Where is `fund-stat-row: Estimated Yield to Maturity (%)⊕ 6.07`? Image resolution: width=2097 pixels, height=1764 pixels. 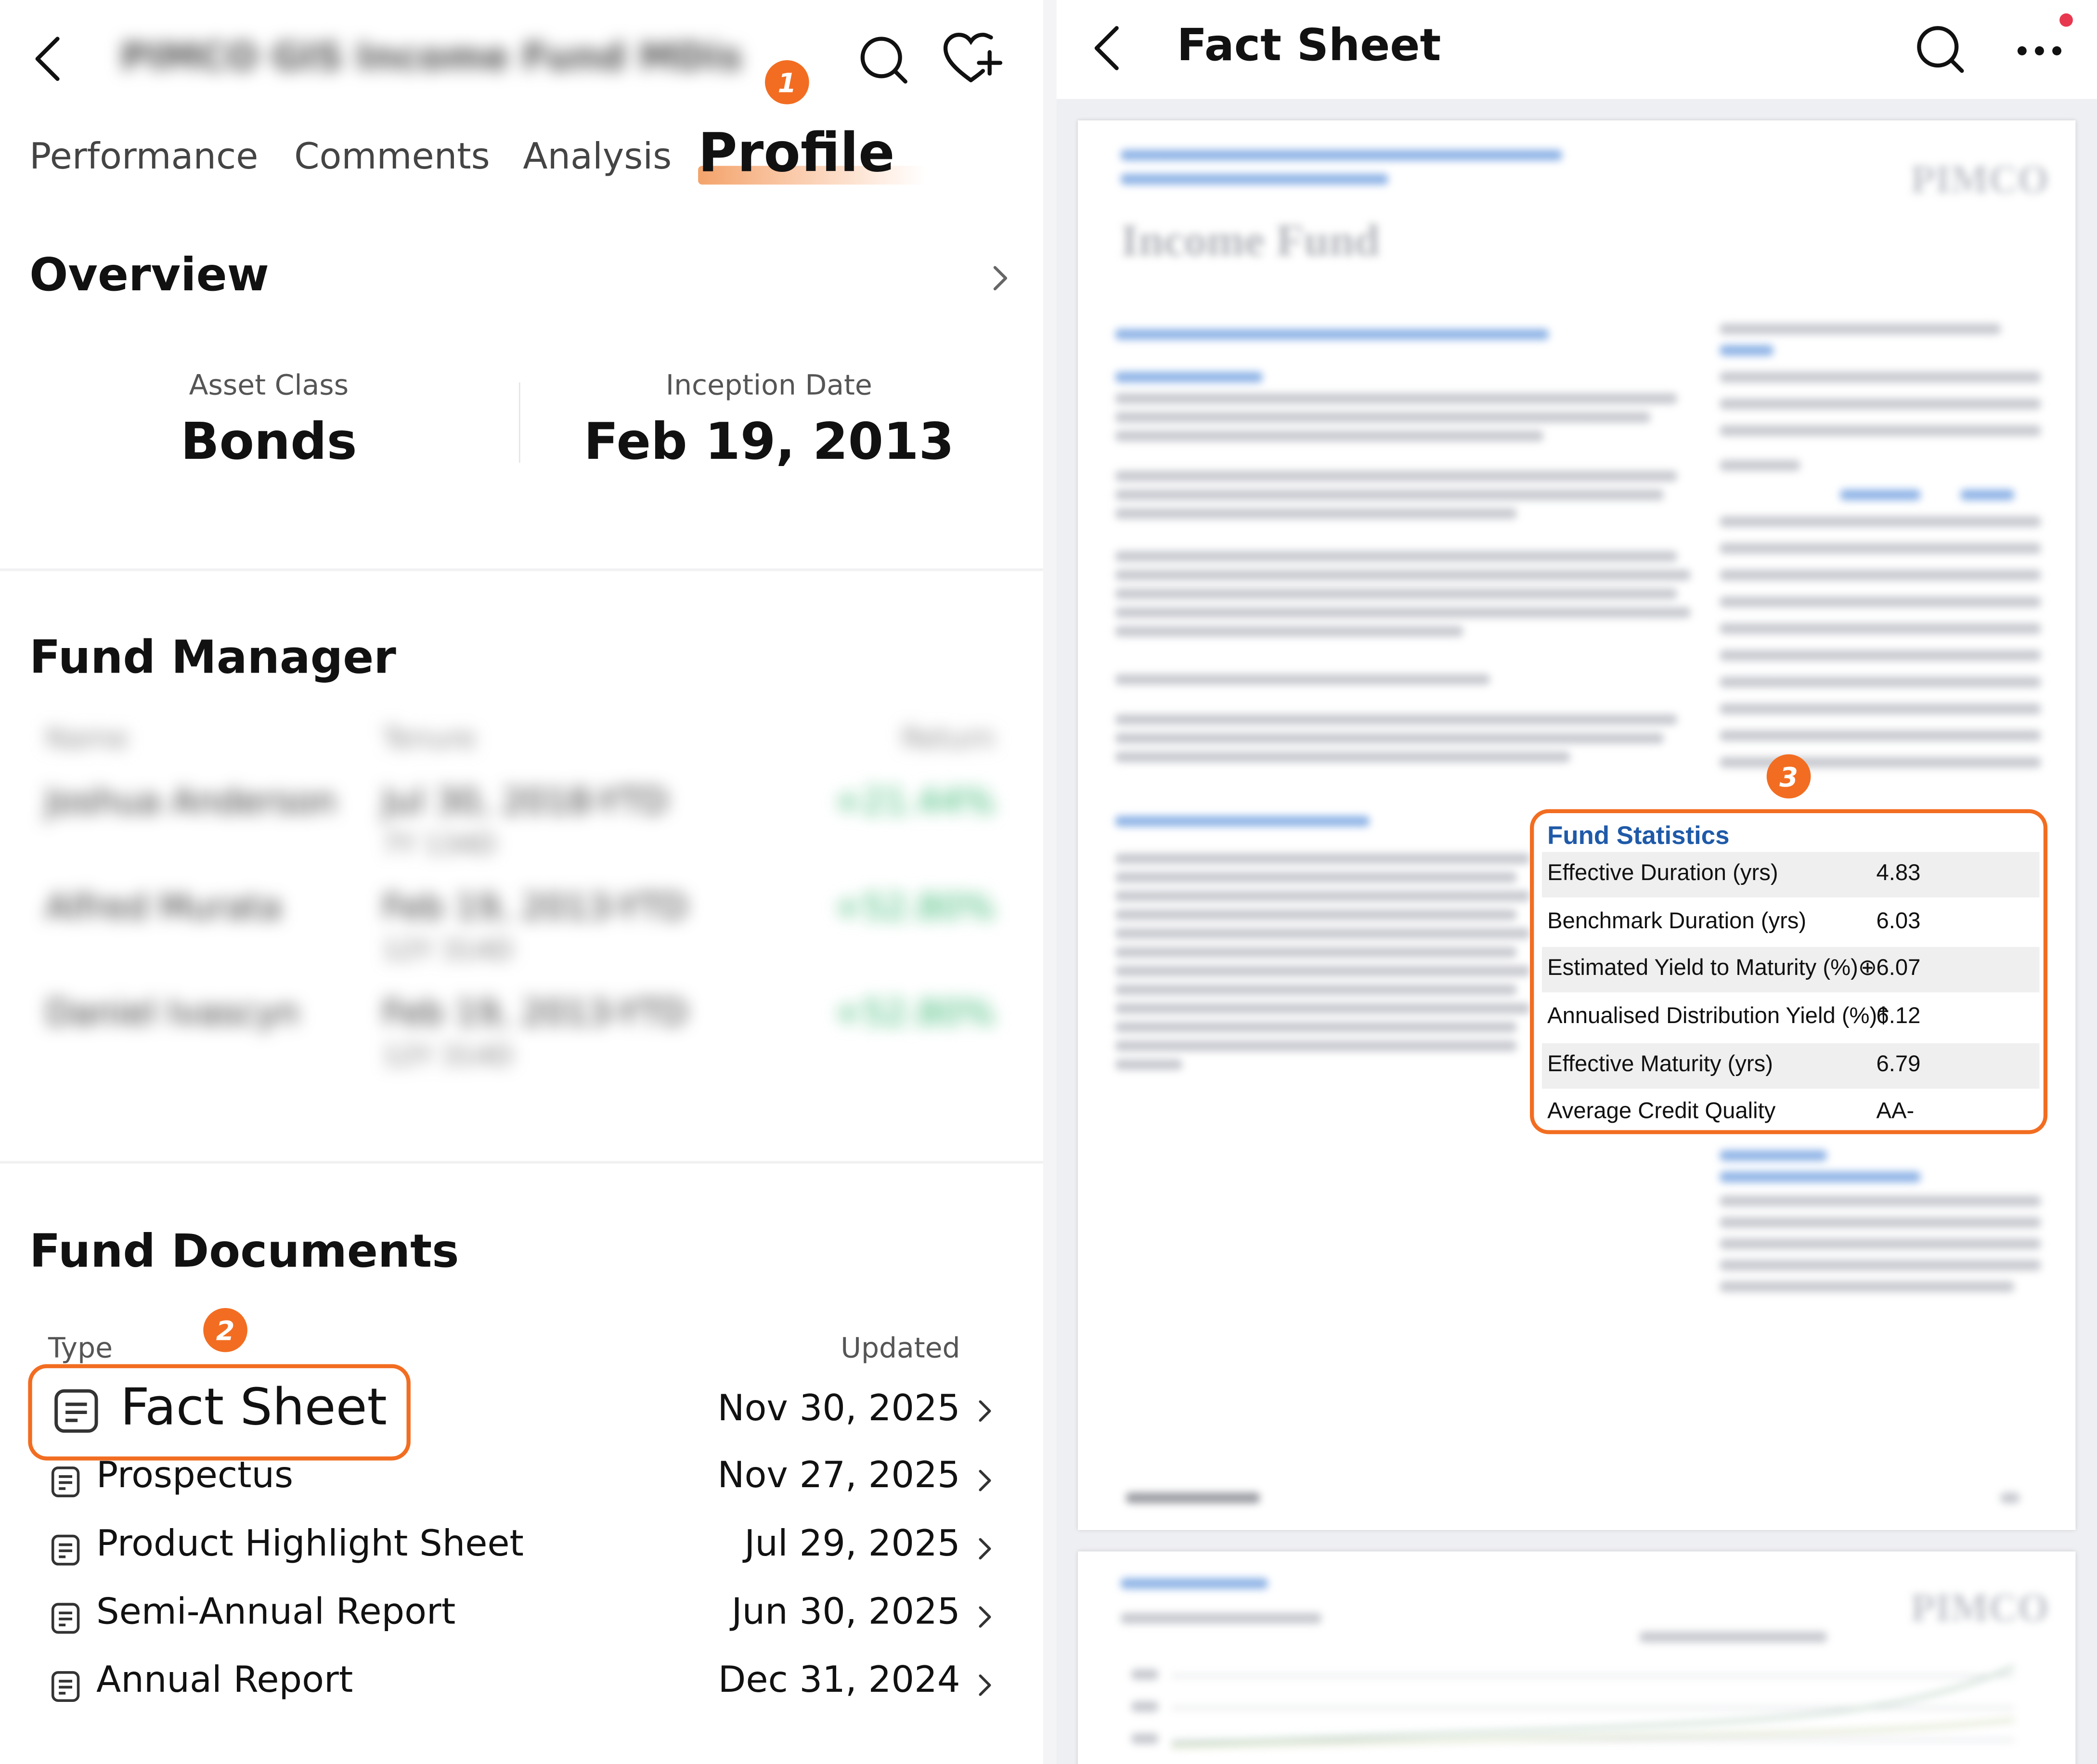 fund-stat-row: Estimated Yield to Maturity (%)⊕ 6.07 is located at coordinates (1791, 970).